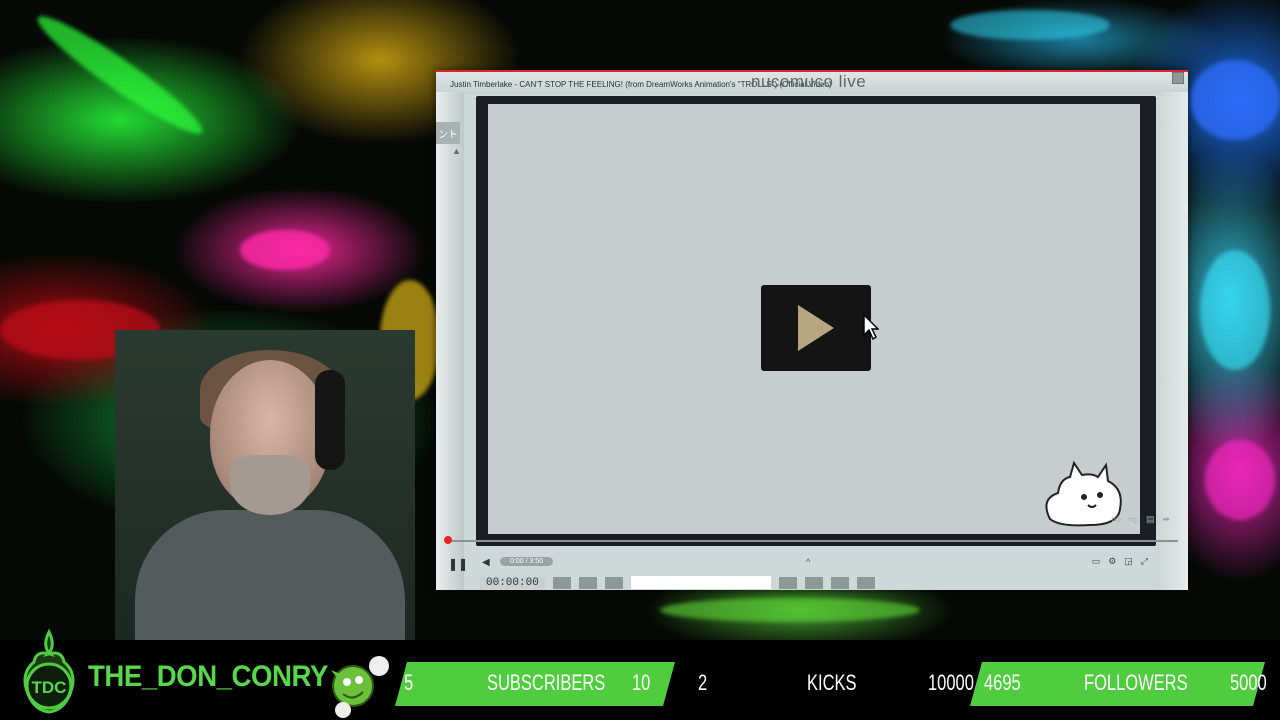 The width and height of the screenshot is (1280, 720). I want to click on kicks-current: 2, so click(703, 682).